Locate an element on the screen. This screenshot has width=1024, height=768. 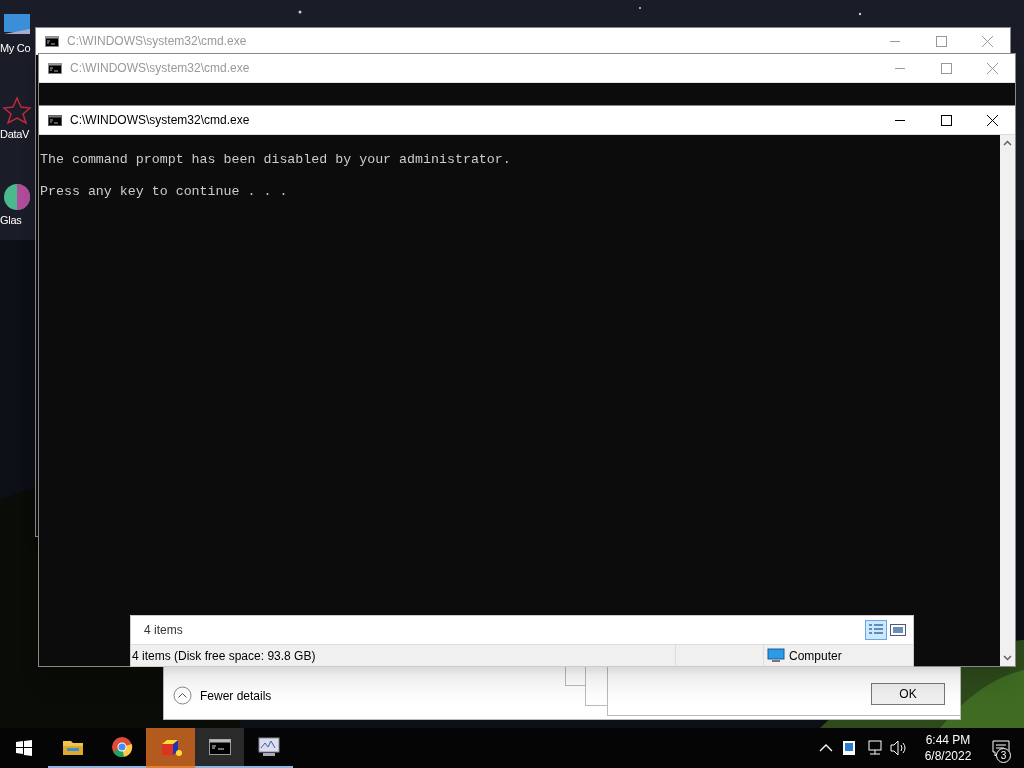
details-view-button is located at coordinates (876, 630).